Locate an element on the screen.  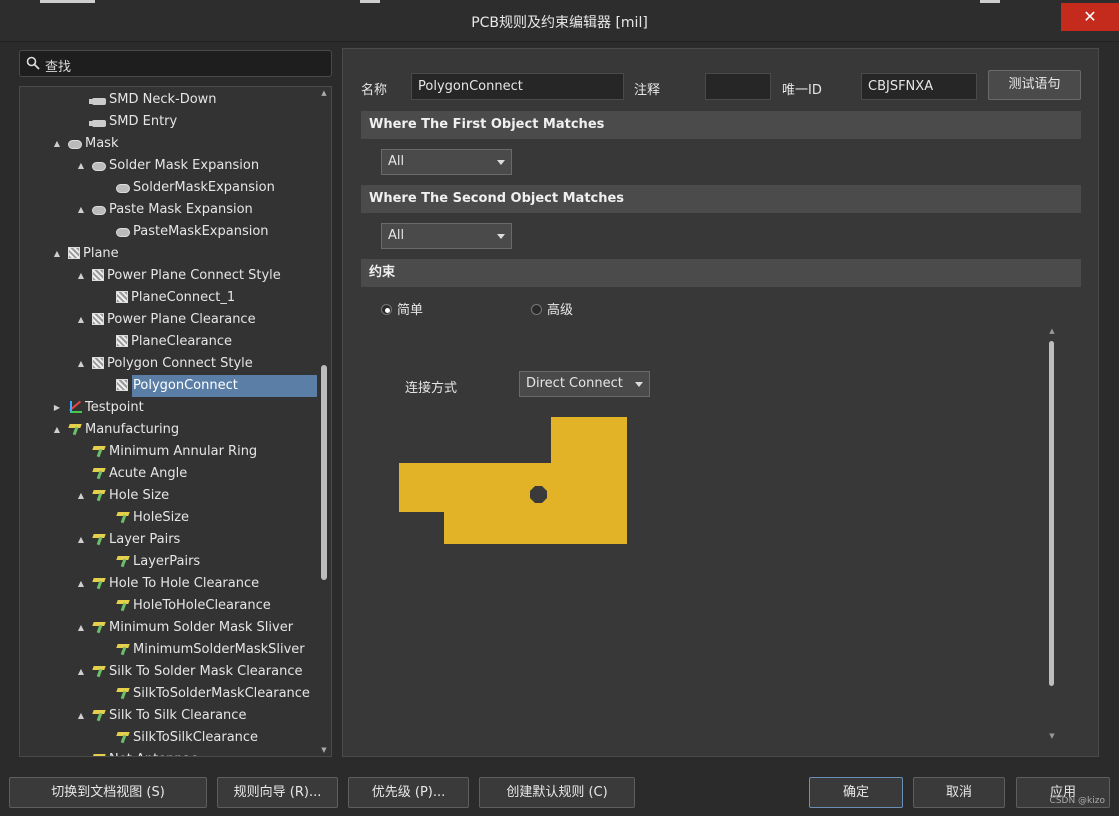
expand-arrow-icon: ▶ is located at coordinates (57, 408).